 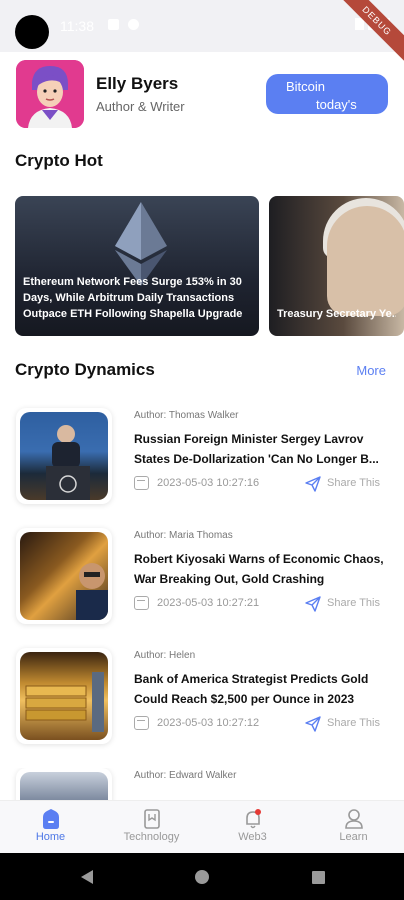 I want to click on article-meta: 2023-05-03 10:27:21 Share This, so click(x=263, y=604).